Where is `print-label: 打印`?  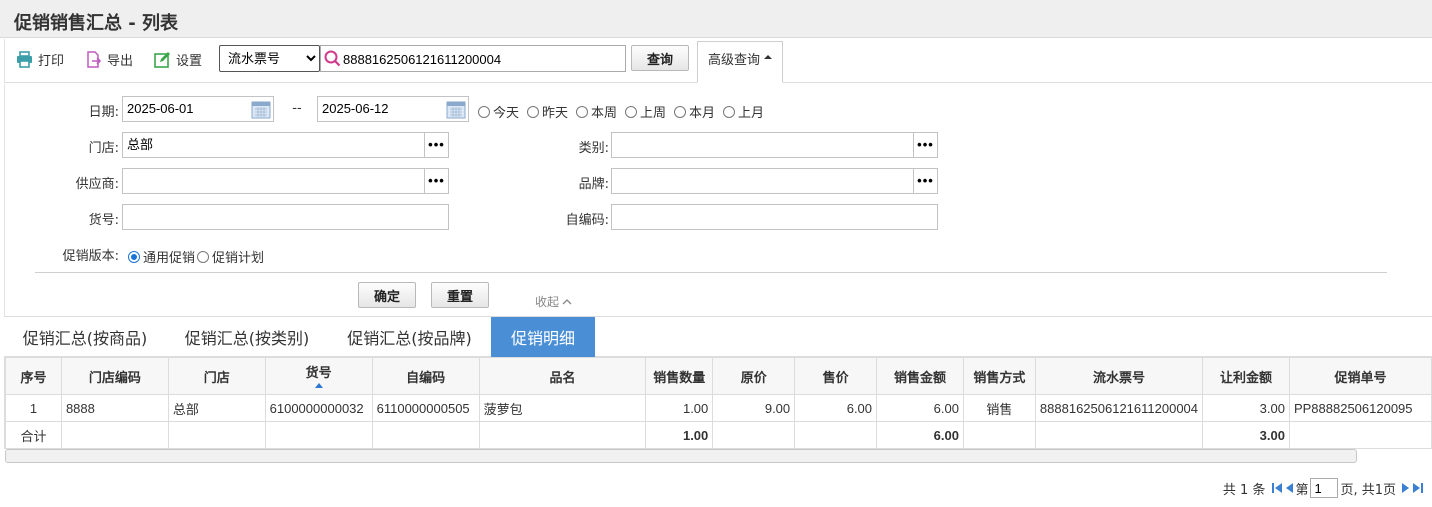
print-label: 打印 is located at coordinates (51, 61).